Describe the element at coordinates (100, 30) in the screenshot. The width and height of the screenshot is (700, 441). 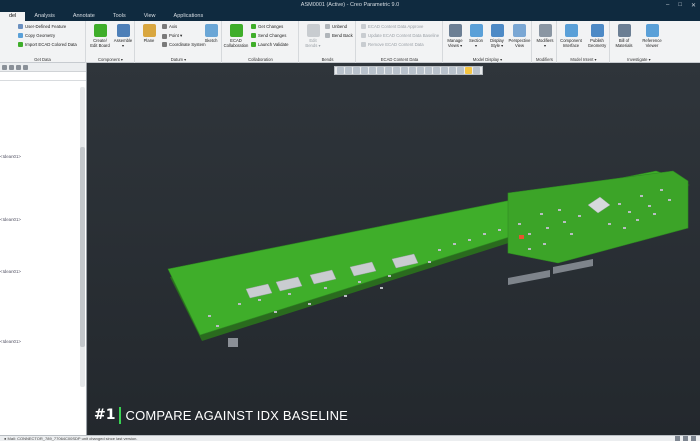
I see `board-icon` at that location.